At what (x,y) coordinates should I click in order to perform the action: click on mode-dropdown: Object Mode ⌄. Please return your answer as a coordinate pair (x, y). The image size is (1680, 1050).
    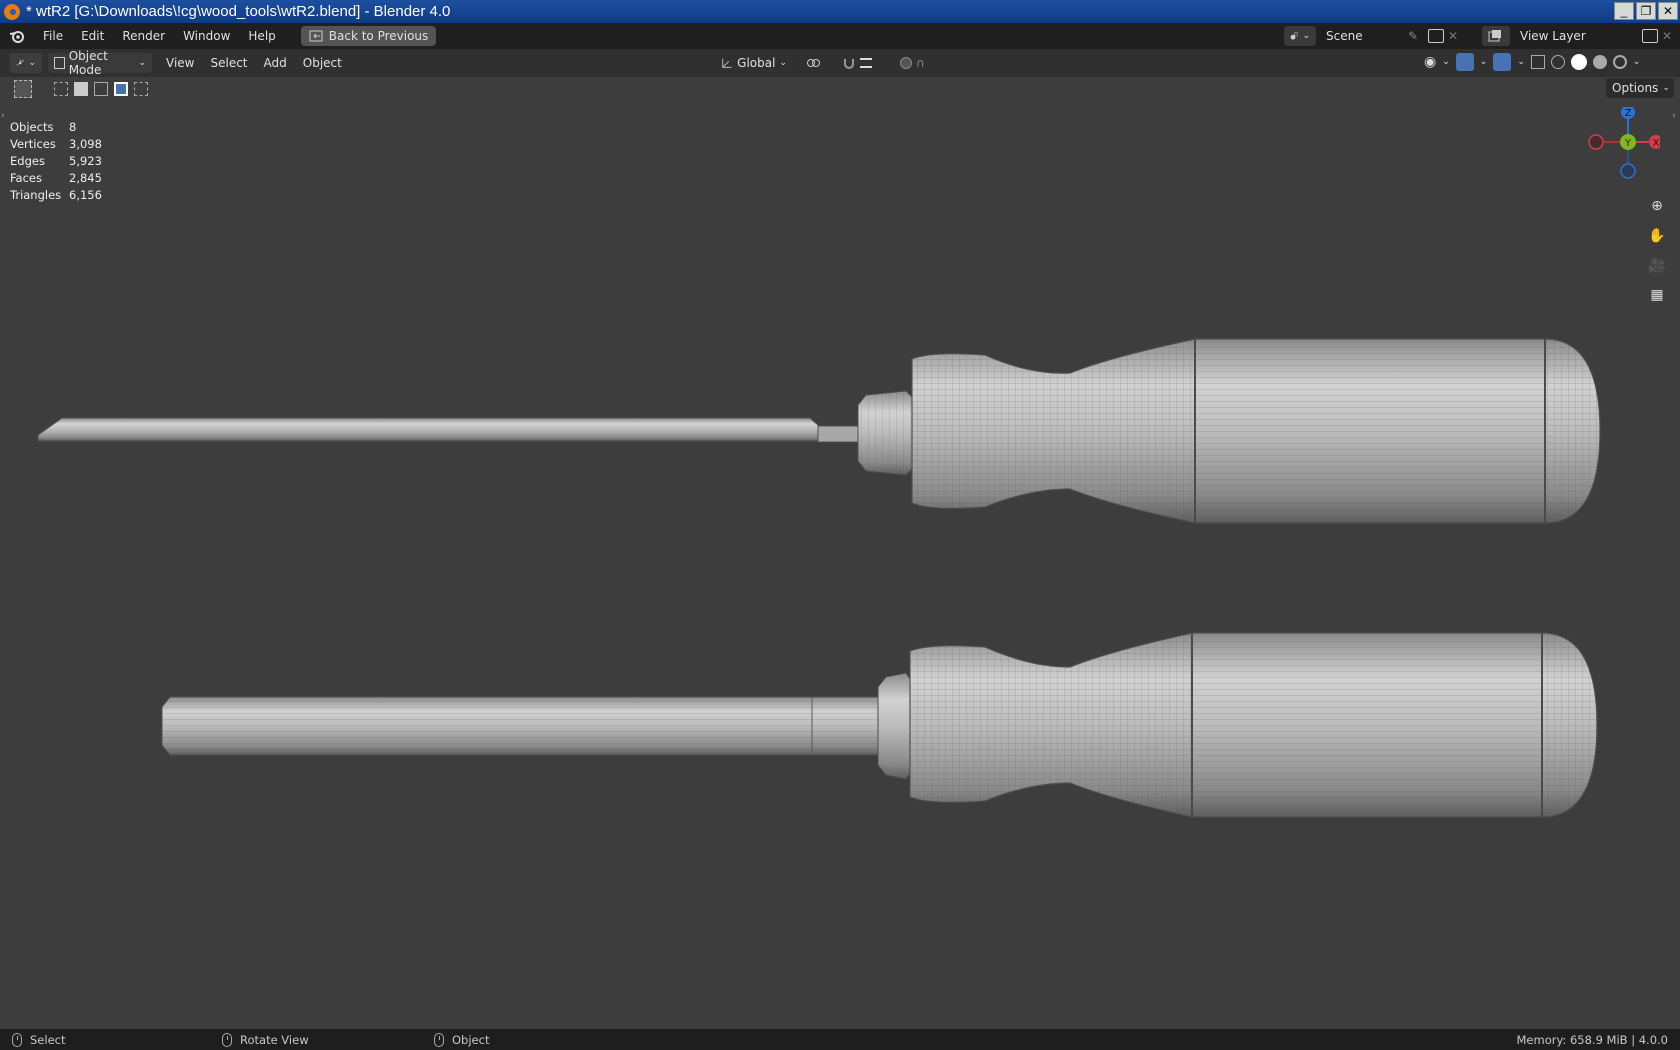
    Looking at the image, I should click on (100, 63).